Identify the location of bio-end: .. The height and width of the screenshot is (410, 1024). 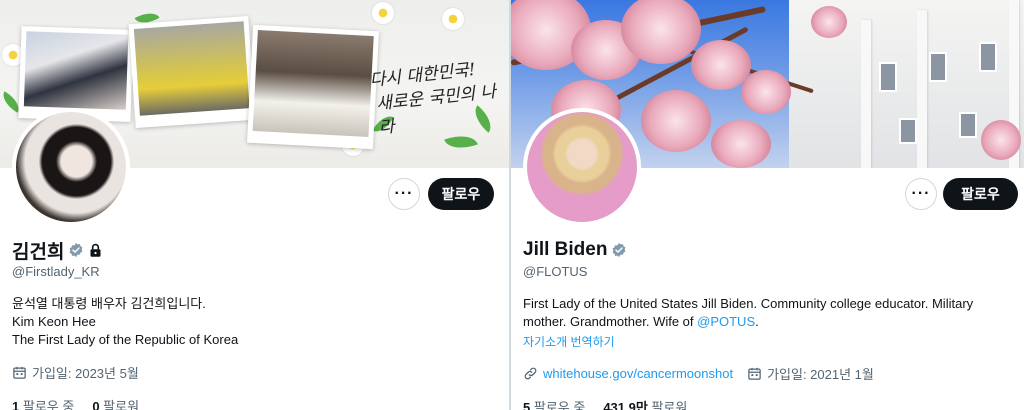
(757, 321).